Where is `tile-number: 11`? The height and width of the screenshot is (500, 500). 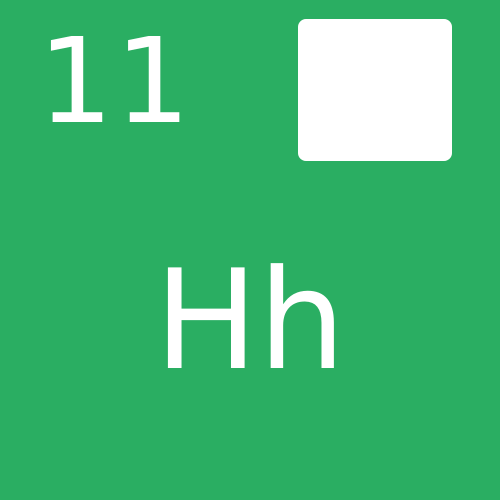
tile-number: 11 is located at coordinates (115, 81).